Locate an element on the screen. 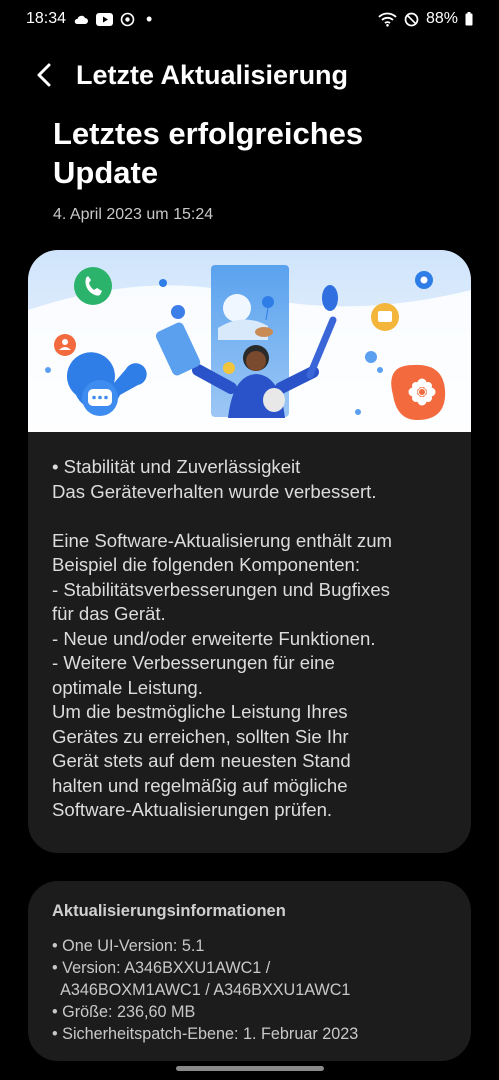 Image resolution: width=499 pixels, height=1080 pixels. release-note-line: halten und regelmäßig auf mögliche is located at coordinates (200, 785).